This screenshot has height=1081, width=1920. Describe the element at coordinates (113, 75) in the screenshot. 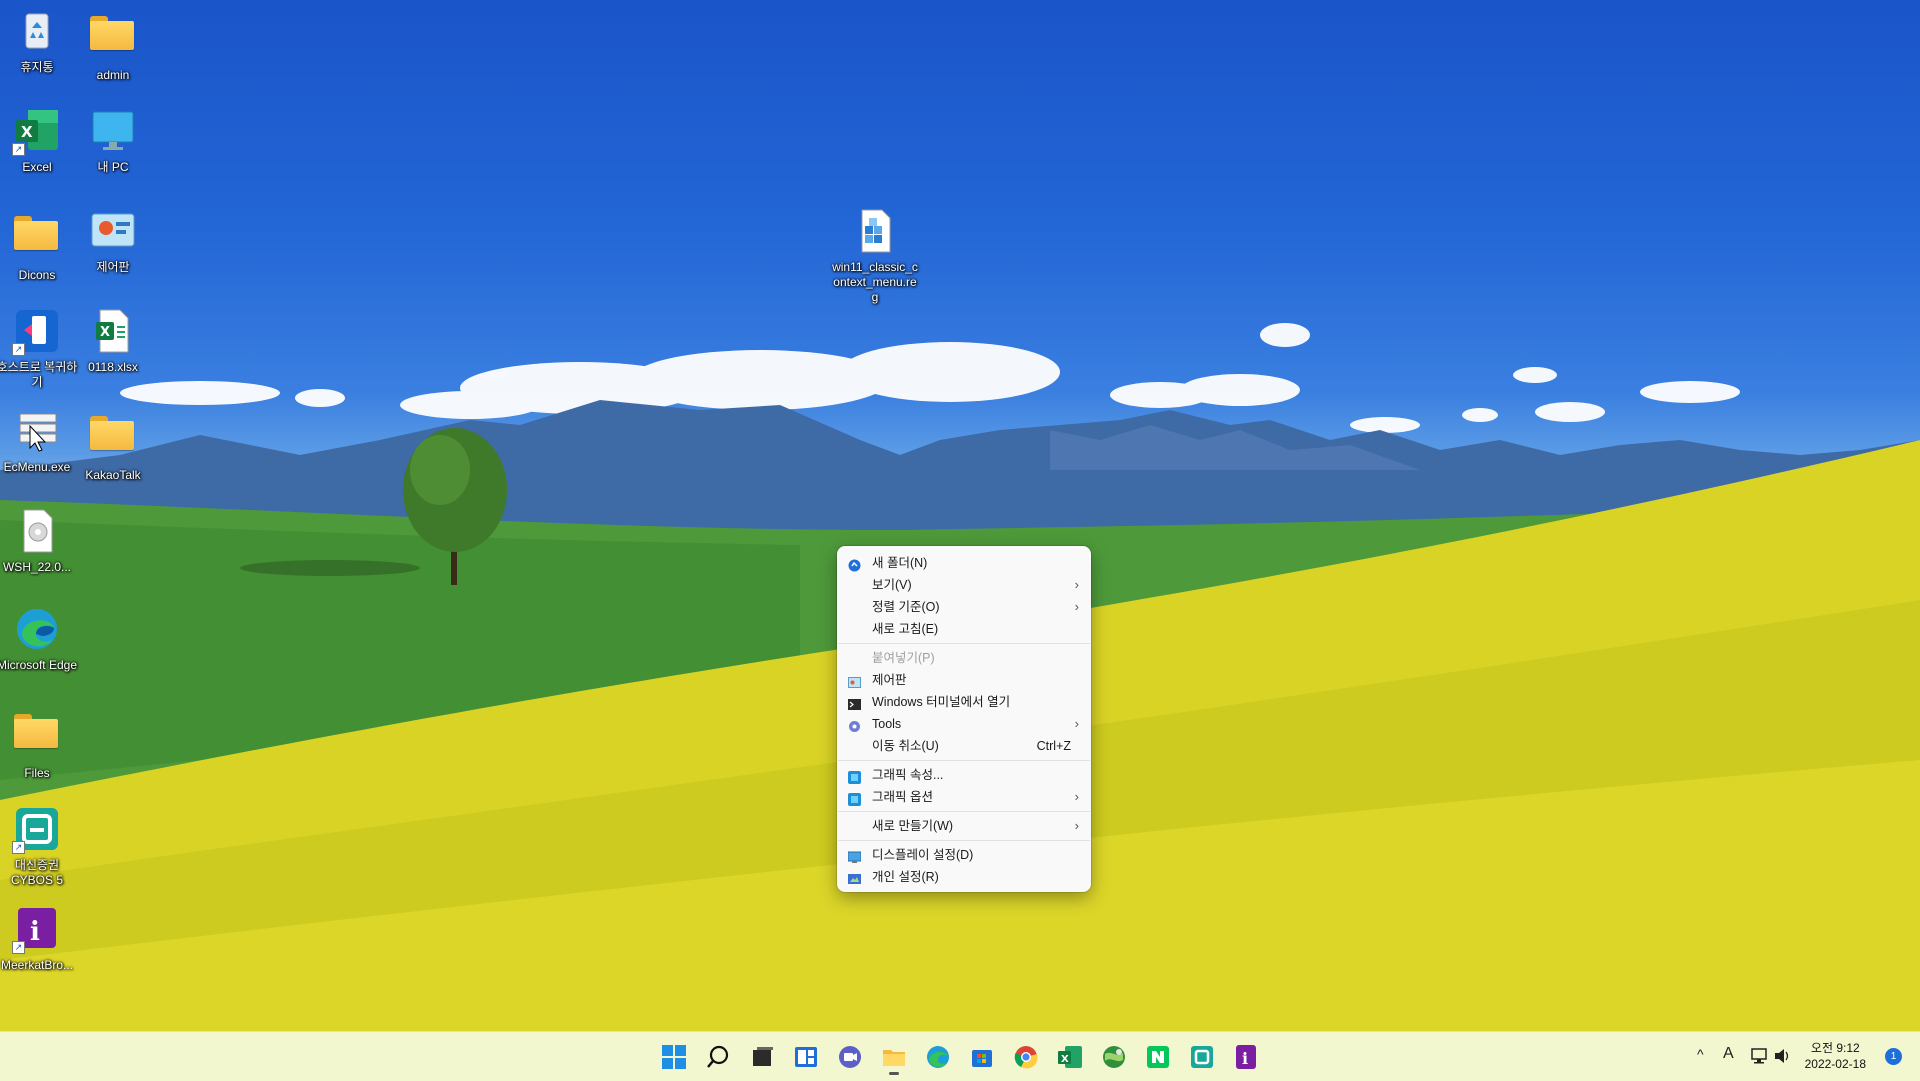

I see `desktop-icon-label: admin` at that location.